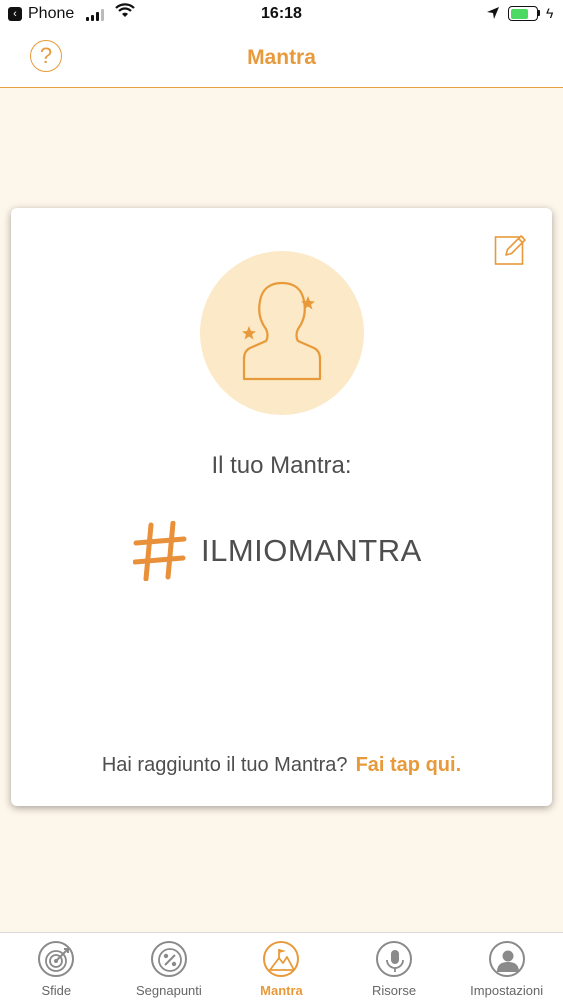 Image resolution: width=563 pixels, height=1000 pixels. I want to click on tap-here-link: Fai tap qui., so click(409, 765).